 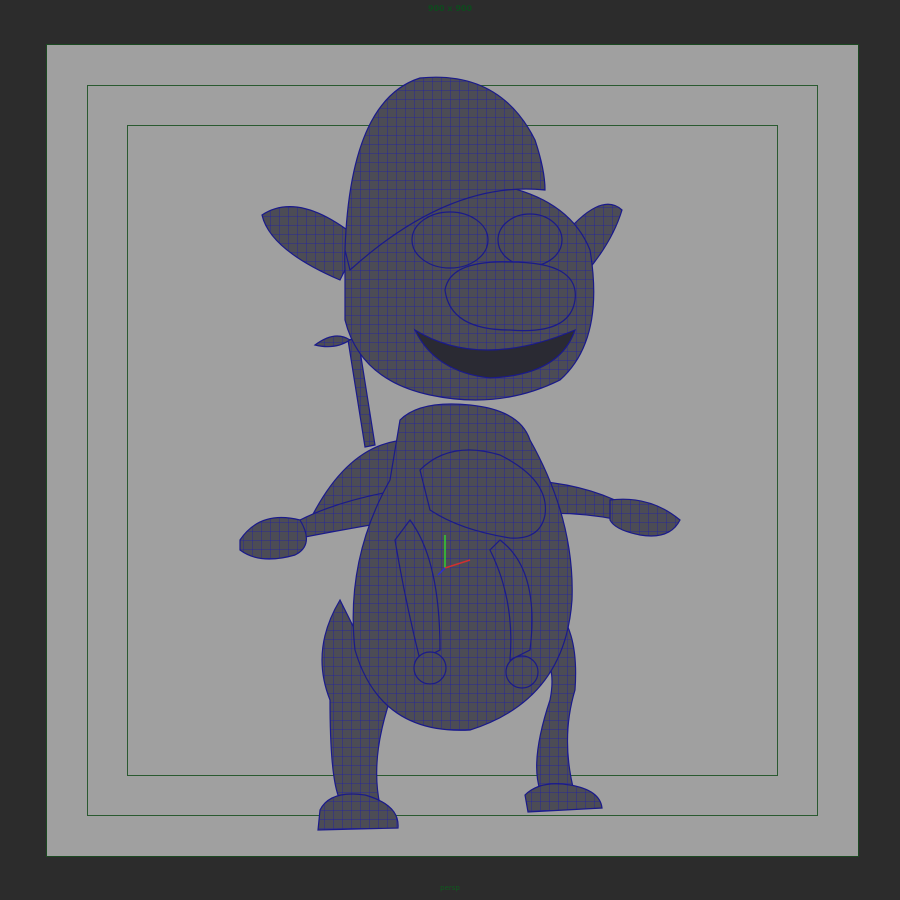 What do you see at coordinates (358, 812) in the screenshot?
I see `foot-left` at bounding box center [358, 812].